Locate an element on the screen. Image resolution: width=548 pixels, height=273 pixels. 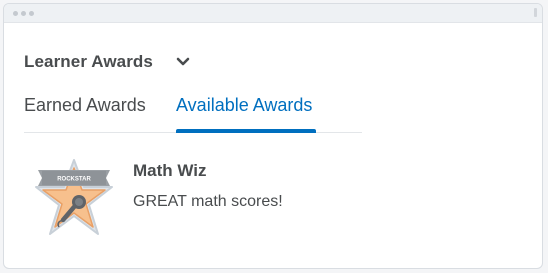
badge-banner-text: ROCKSTAR is located at coordinates (74, 180).